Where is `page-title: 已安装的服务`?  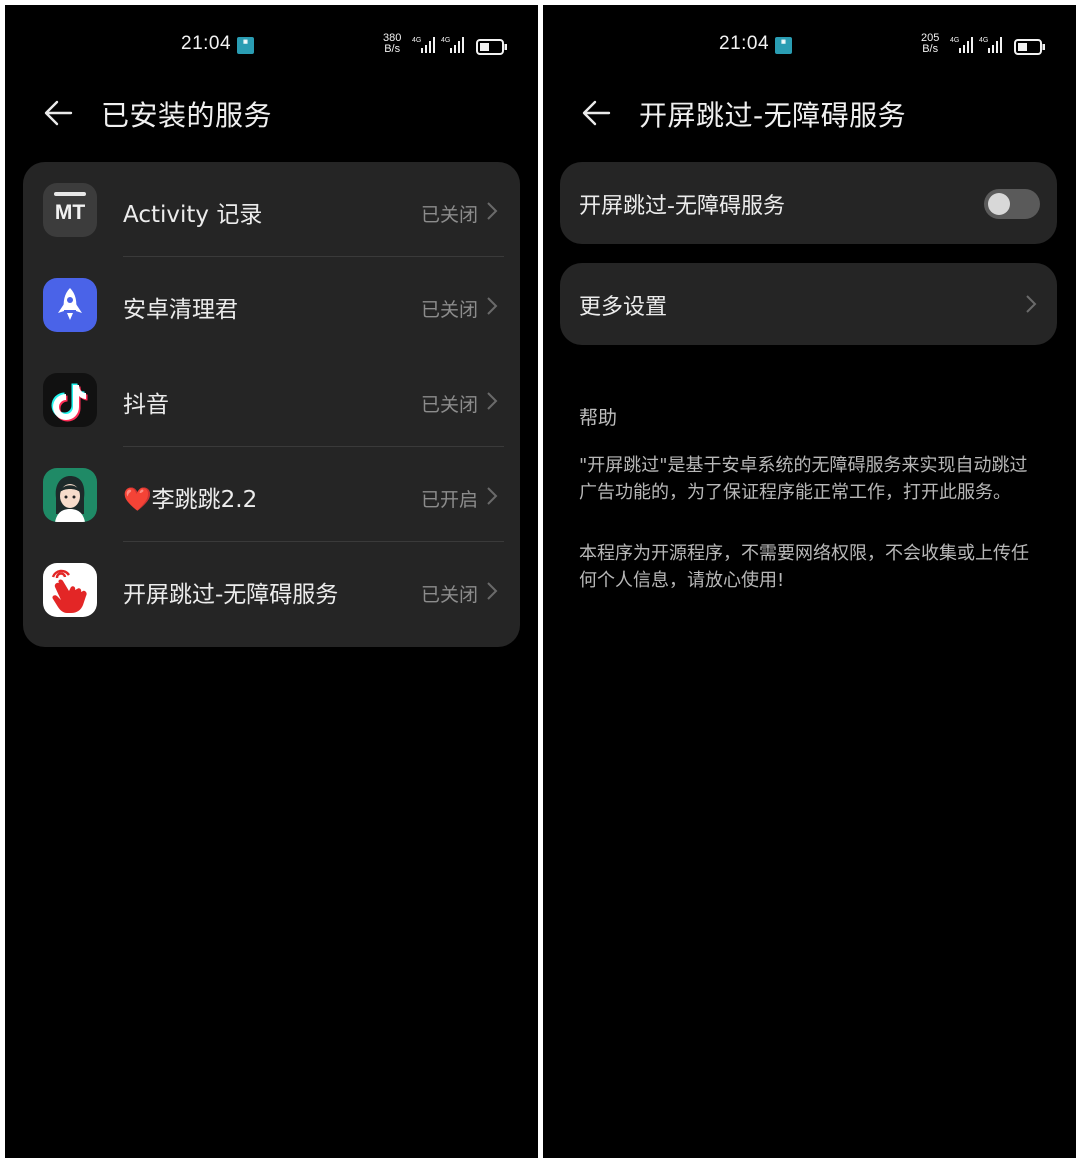 page-title: 已安装的服务 is located at coordinates (187, 115).